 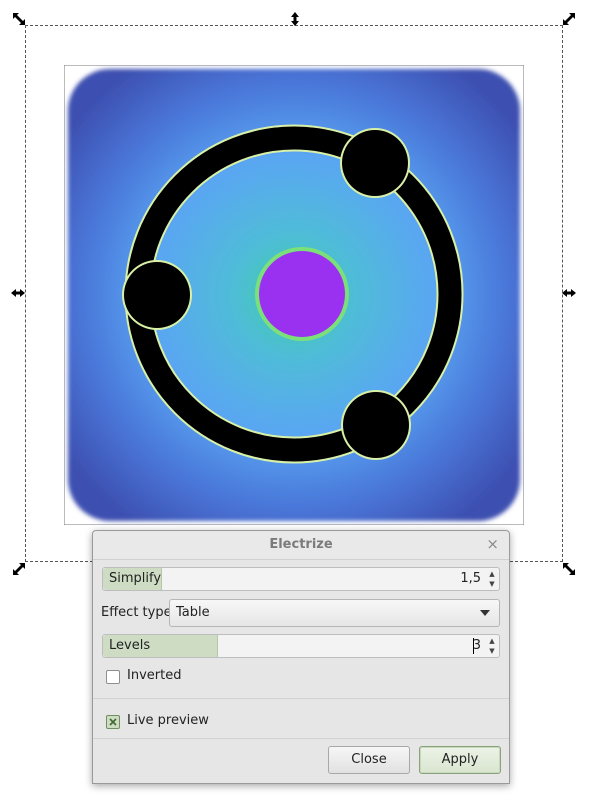 What do you see at coordinates (18, 293) in the screenshot?
I see `resize-handle-left-icon` at bounding box center [18, 293].